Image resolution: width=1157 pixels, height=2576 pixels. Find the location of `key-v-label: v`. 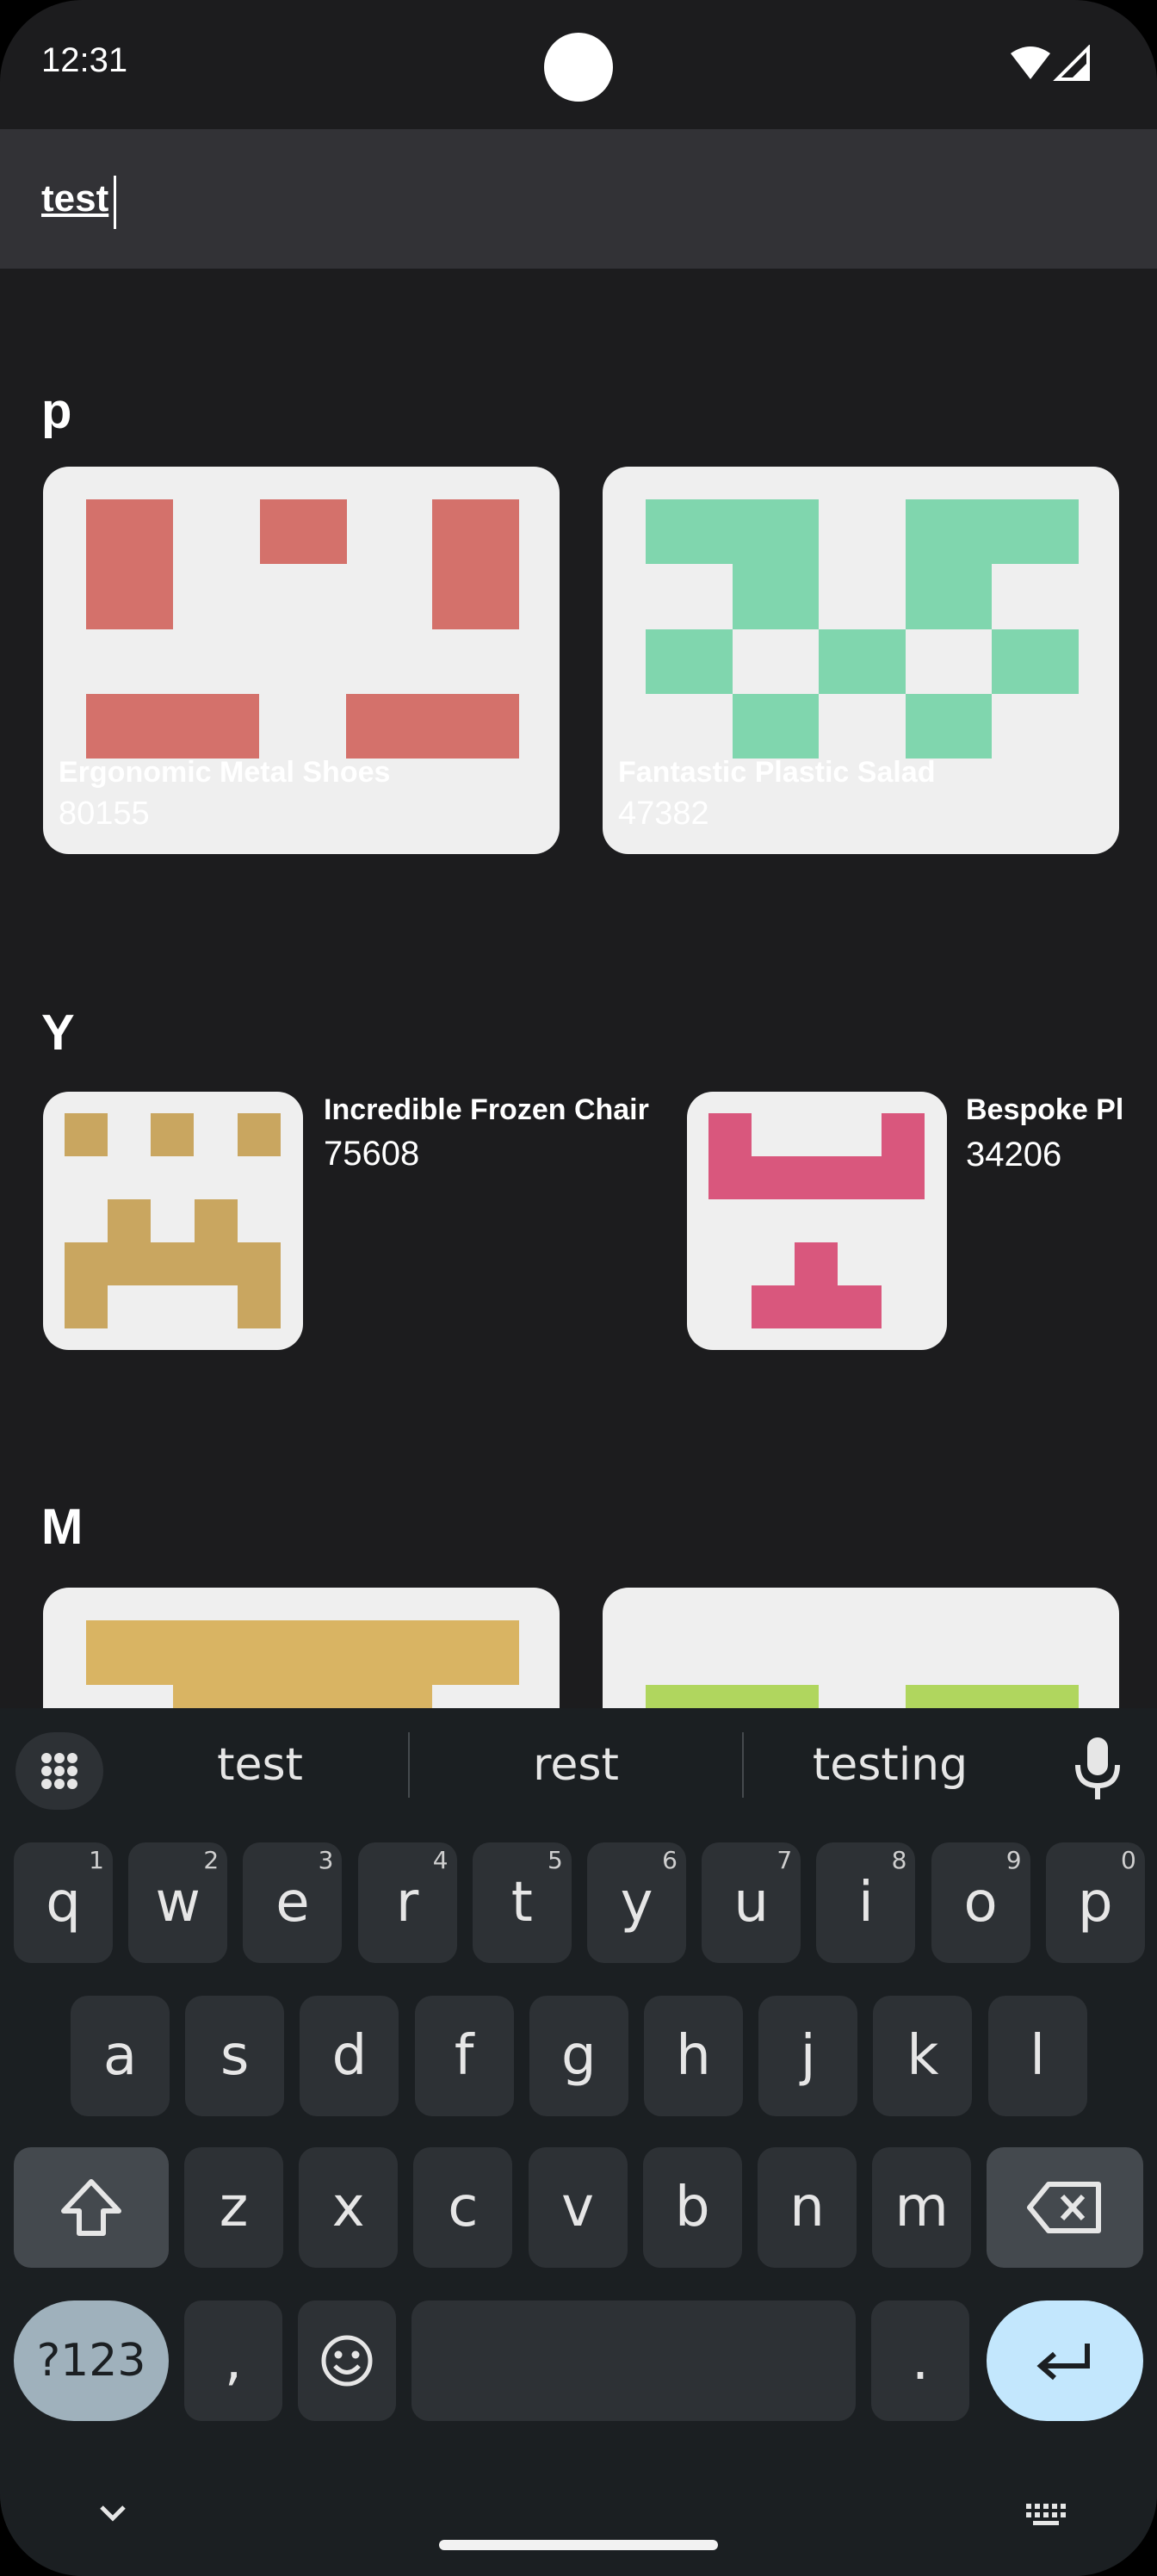

key-v-label: v is located at coordinates (578, 2207).